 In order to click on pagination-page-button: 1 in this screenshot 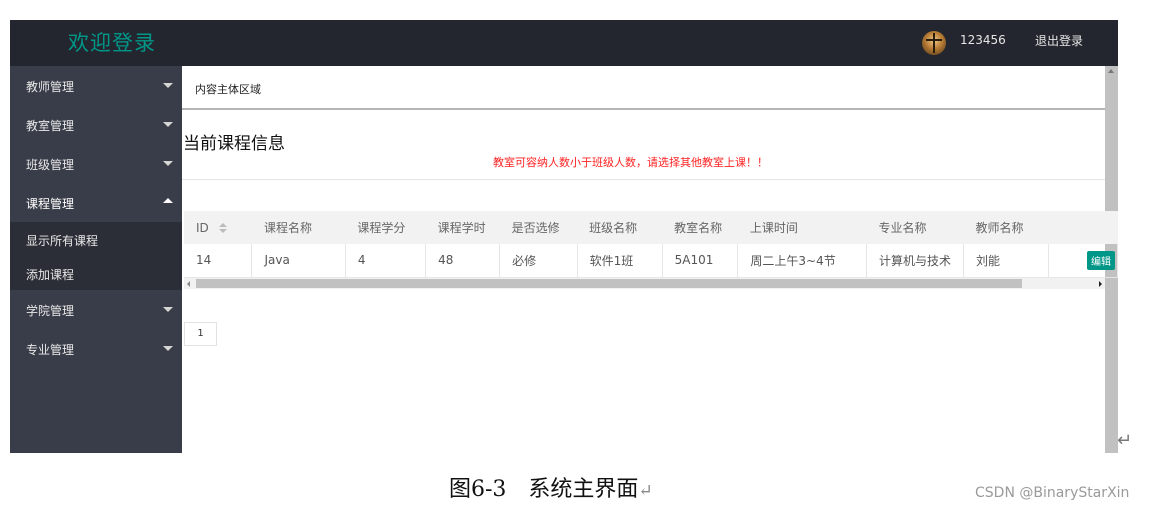, I will do `click(200, 334)`.